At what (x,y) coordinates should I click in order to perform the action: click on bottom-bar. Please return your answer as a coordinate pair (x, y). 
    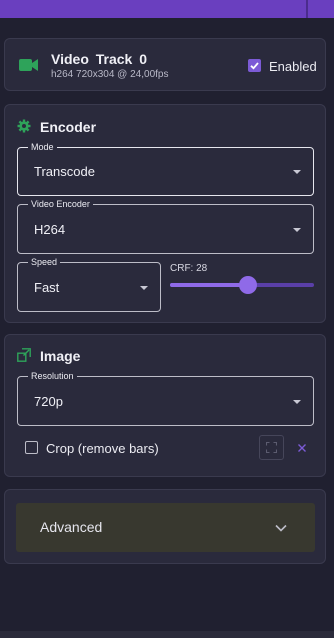
    Looking at the image, I should click on (167, 634).